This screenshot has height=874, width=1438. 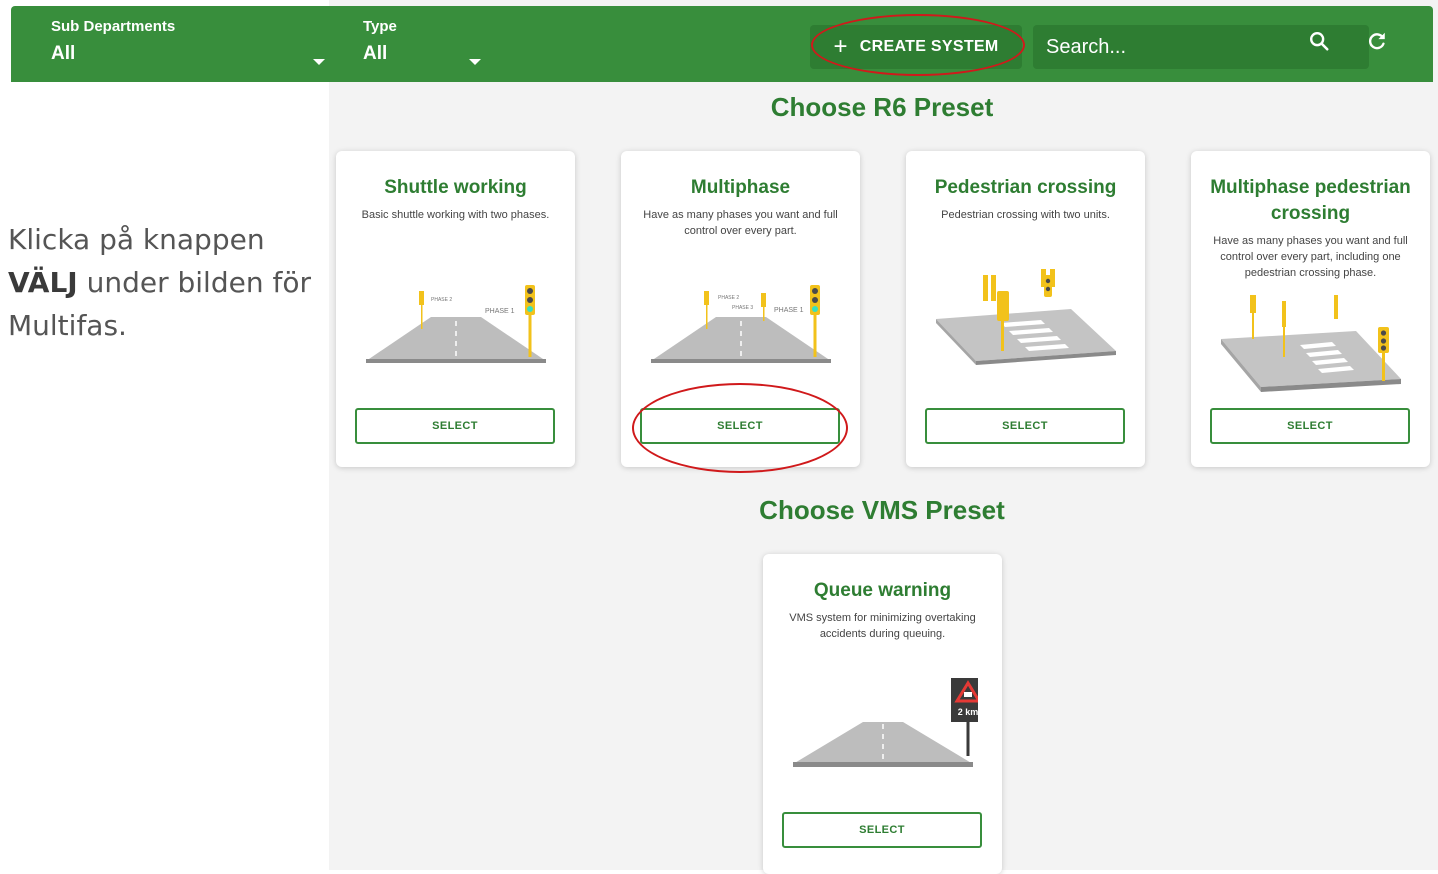 I want to click on type-label: Type, so click(x=380, y=26).